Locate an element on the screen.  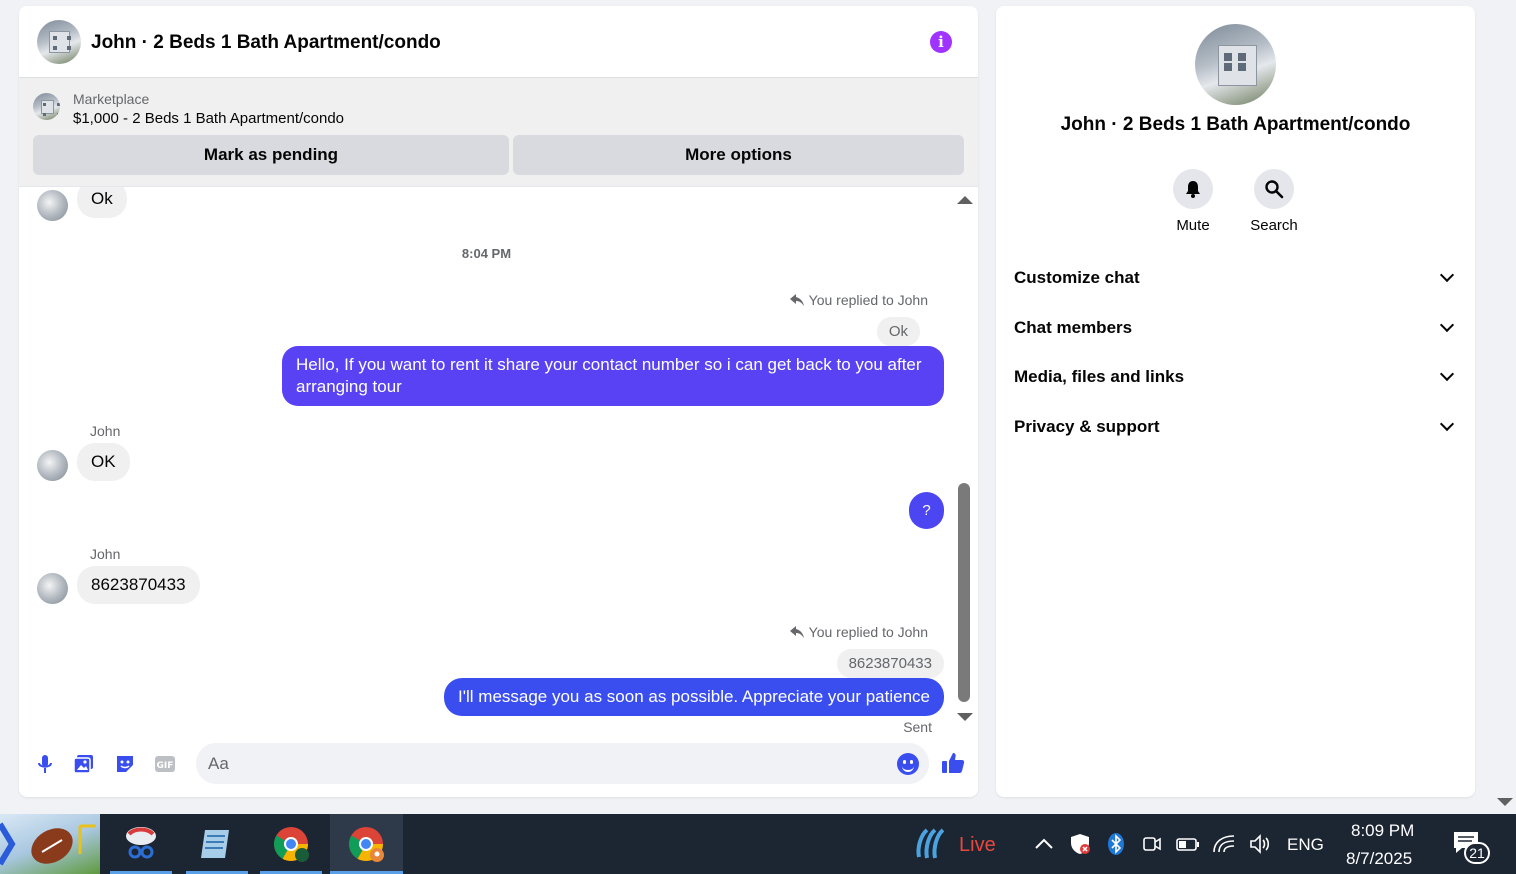
chevron-up-icon is located at coordinates (1044, 844).